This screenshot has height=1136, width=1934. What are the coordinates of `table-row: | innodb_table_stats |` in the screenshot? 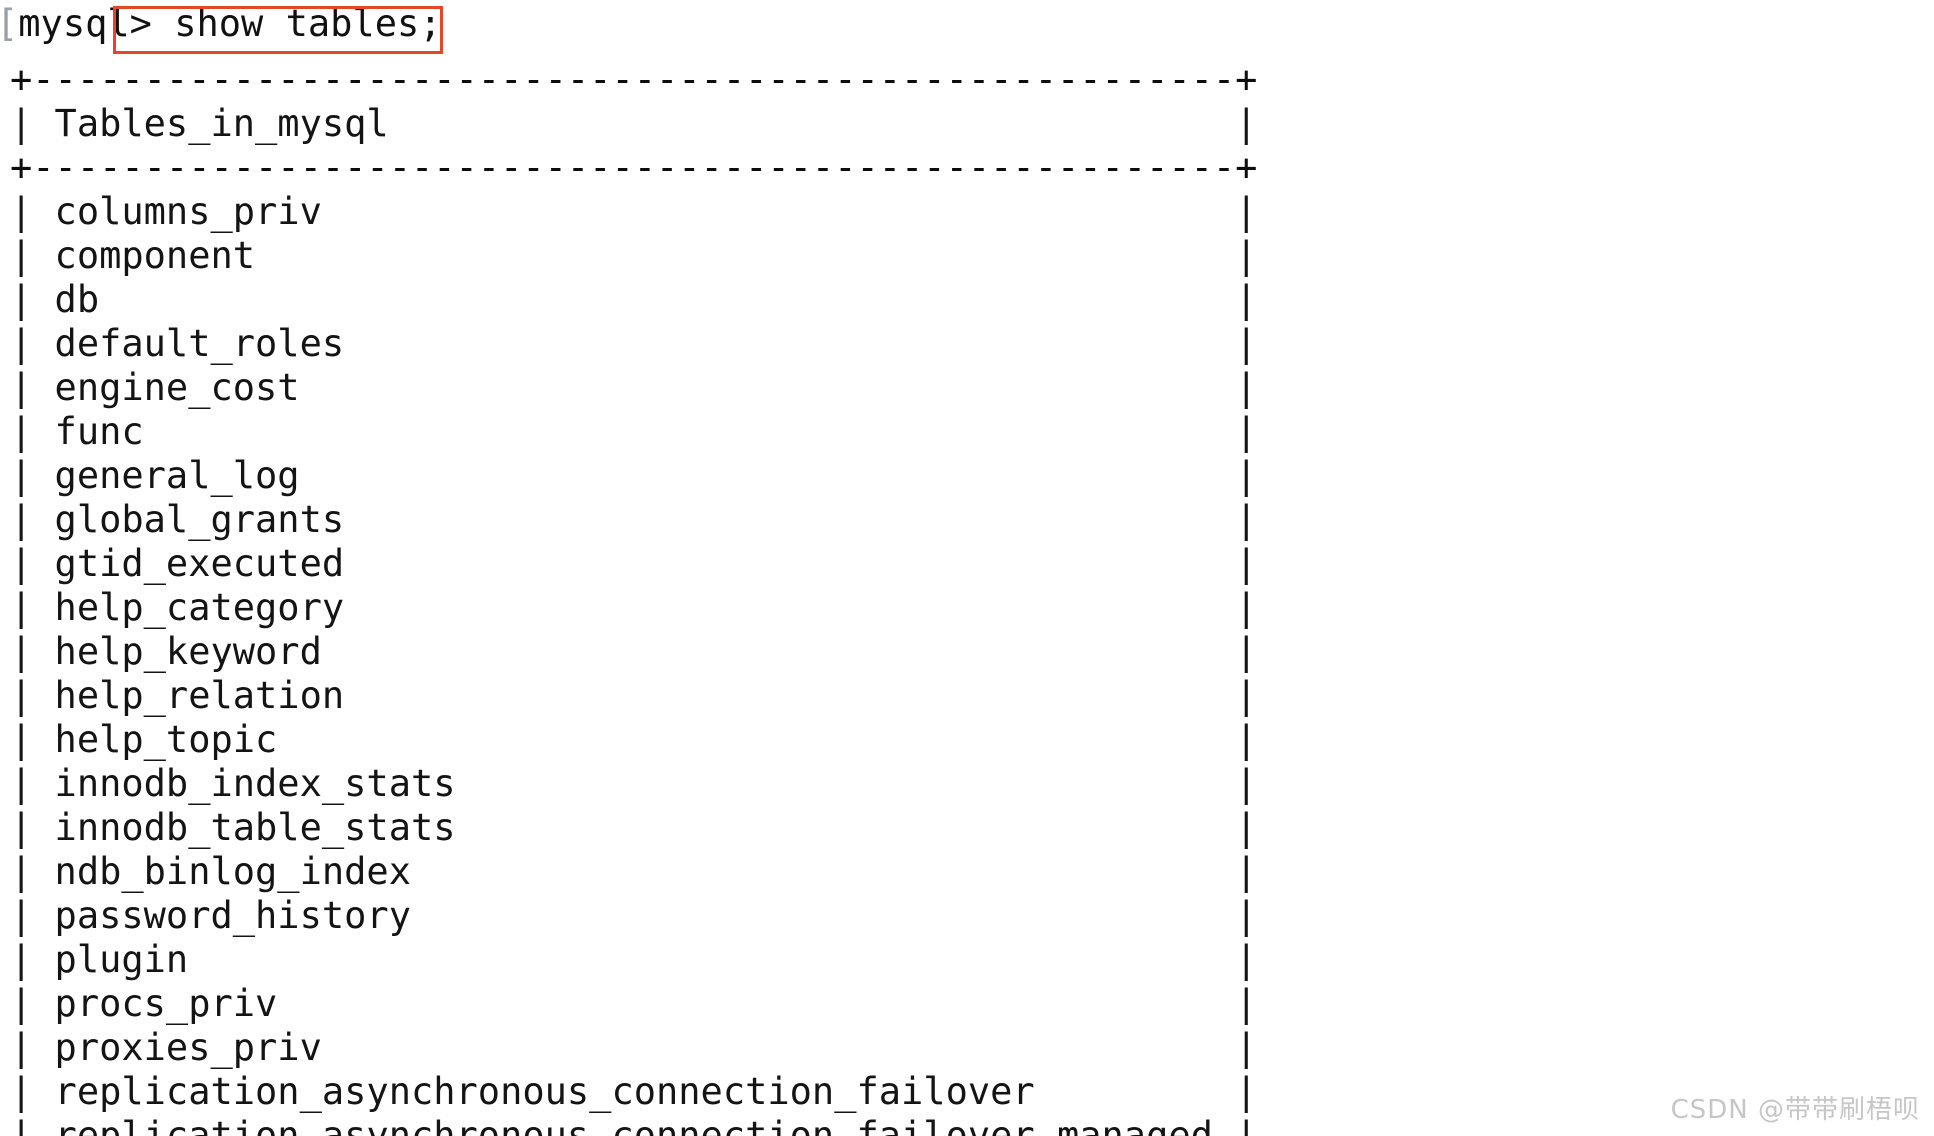 It's located at (634, 827).